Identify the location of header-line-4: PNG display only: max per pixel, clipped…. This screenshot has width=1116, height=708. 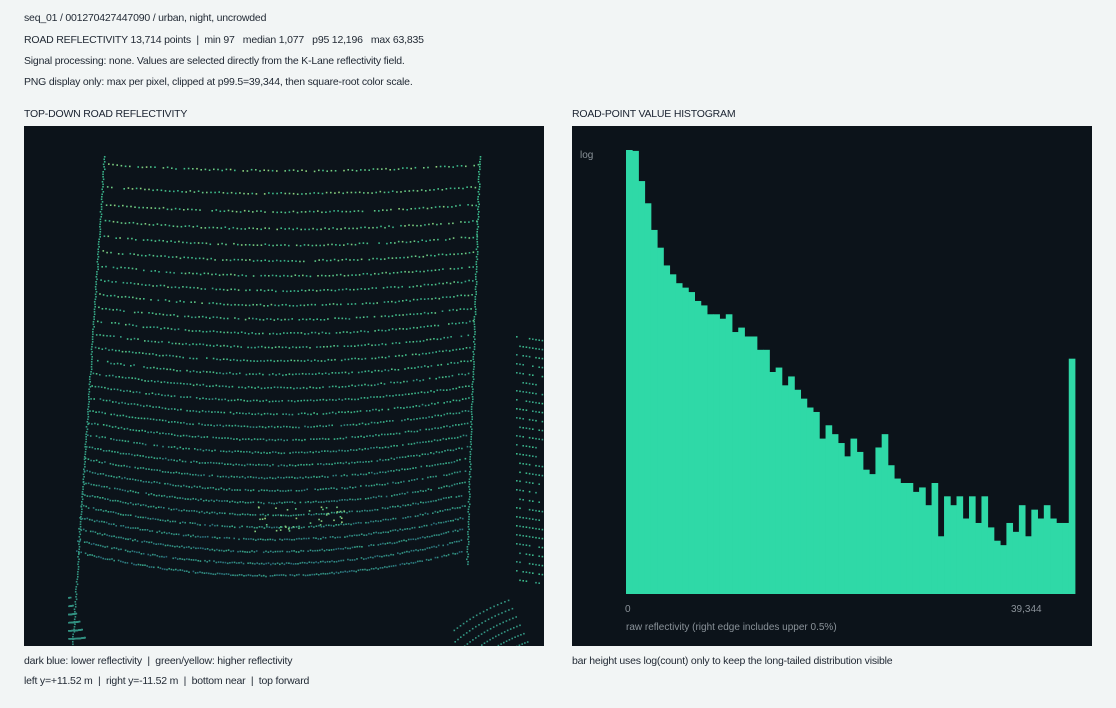
(218, 82).